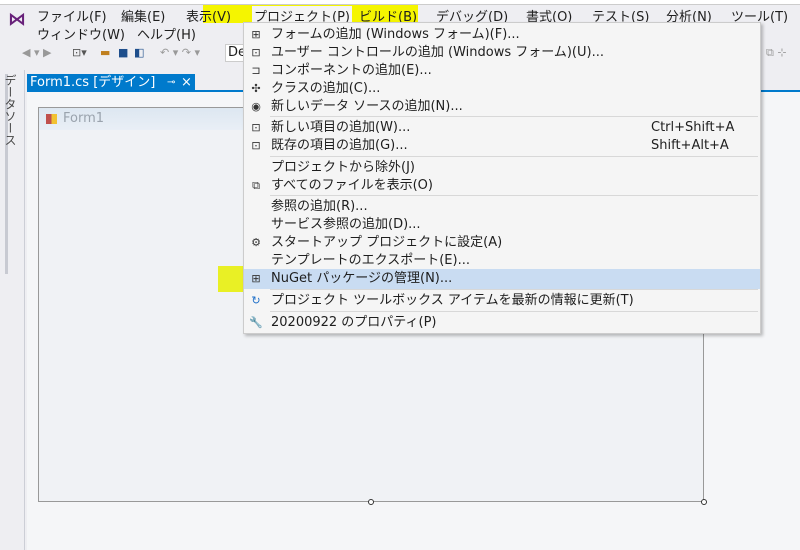 This screenshot has height=550, width=800. What do you see at coordinates (17, 19) in the screenshot?
I see `vs-logo-icon: ⋈` at bounding box center [17, 19].